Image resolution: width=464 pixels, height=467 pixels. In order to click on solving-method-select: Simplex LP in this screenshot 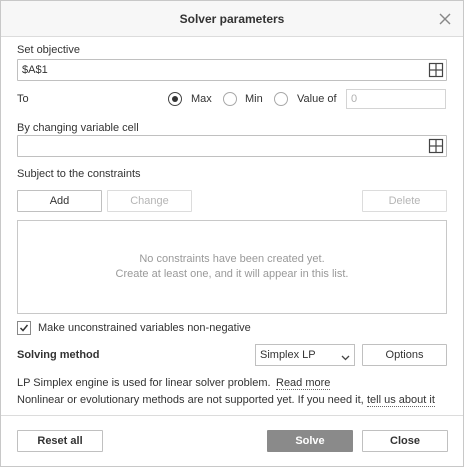, I will do `click(305, 355)`.